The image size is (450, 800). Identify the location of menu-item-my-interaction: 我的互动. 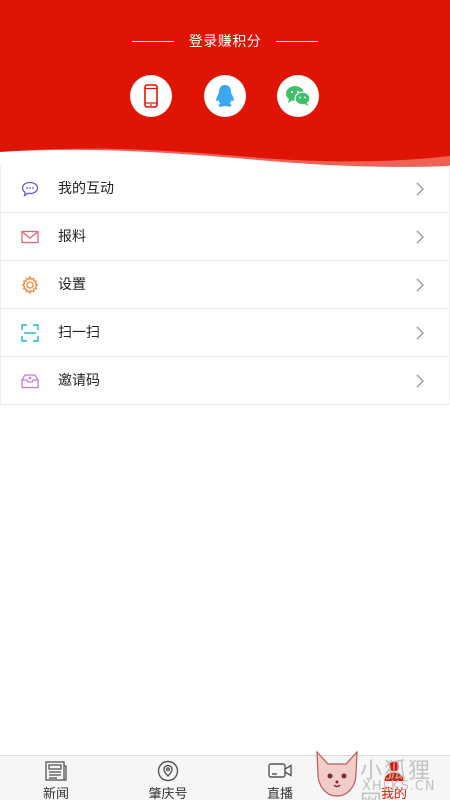
(225, 189).